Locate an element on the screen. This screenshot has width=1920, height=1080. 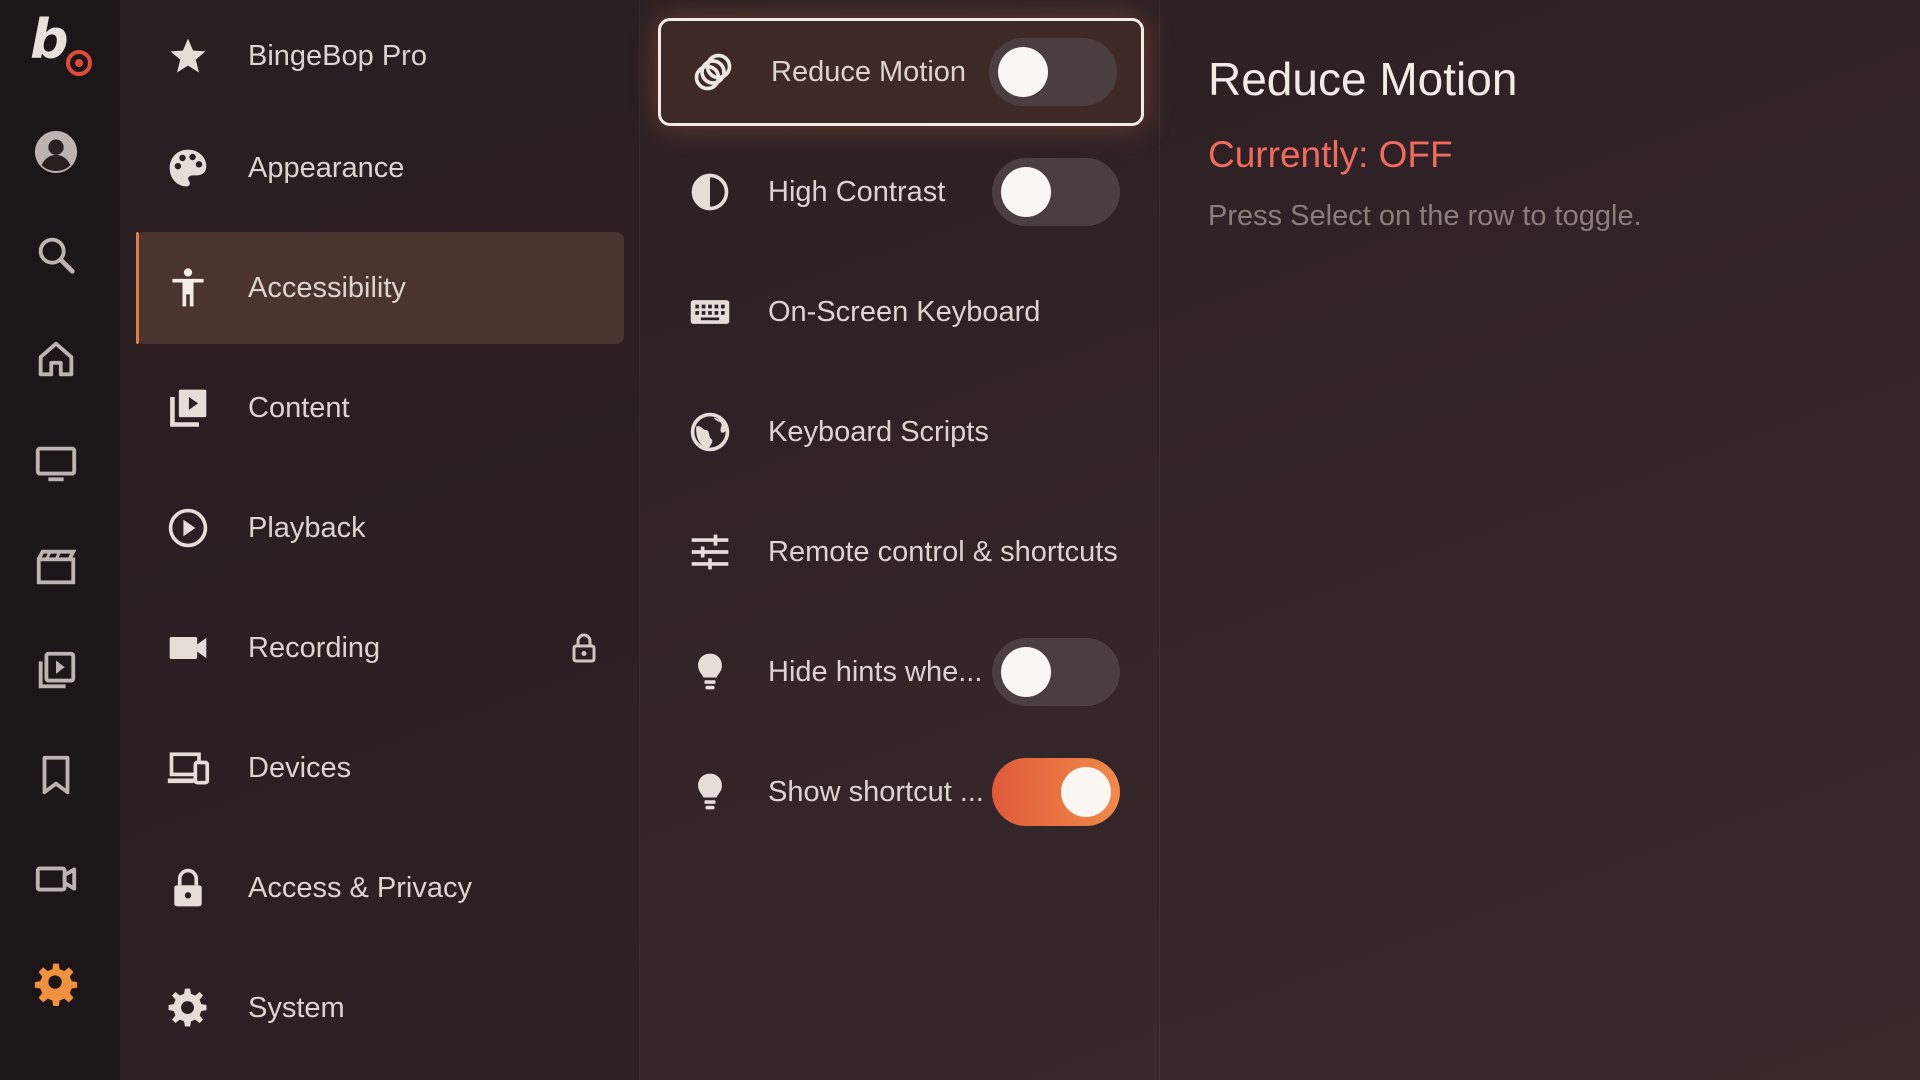
tv-icon is located at coordinates (56, 463).